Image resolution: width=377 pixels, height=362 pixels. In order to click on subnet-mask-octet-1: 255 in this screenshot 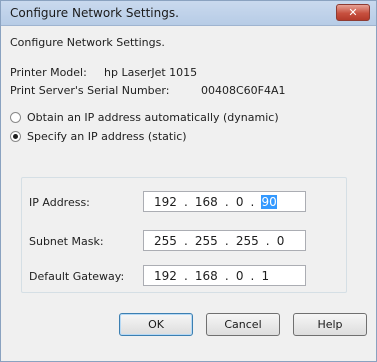, I will do `click(165, 241)`.